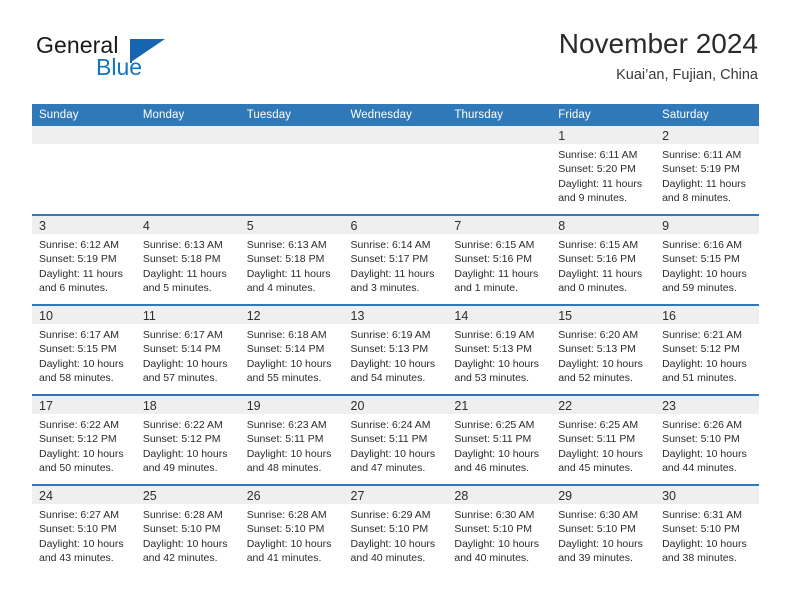 Image resolution: width=792 pixels, height=612 pixels. What do you see at coordinates (187, 495) in the screenshot?
I see `day-number-strip: 25` at bounding box center [187, 495].